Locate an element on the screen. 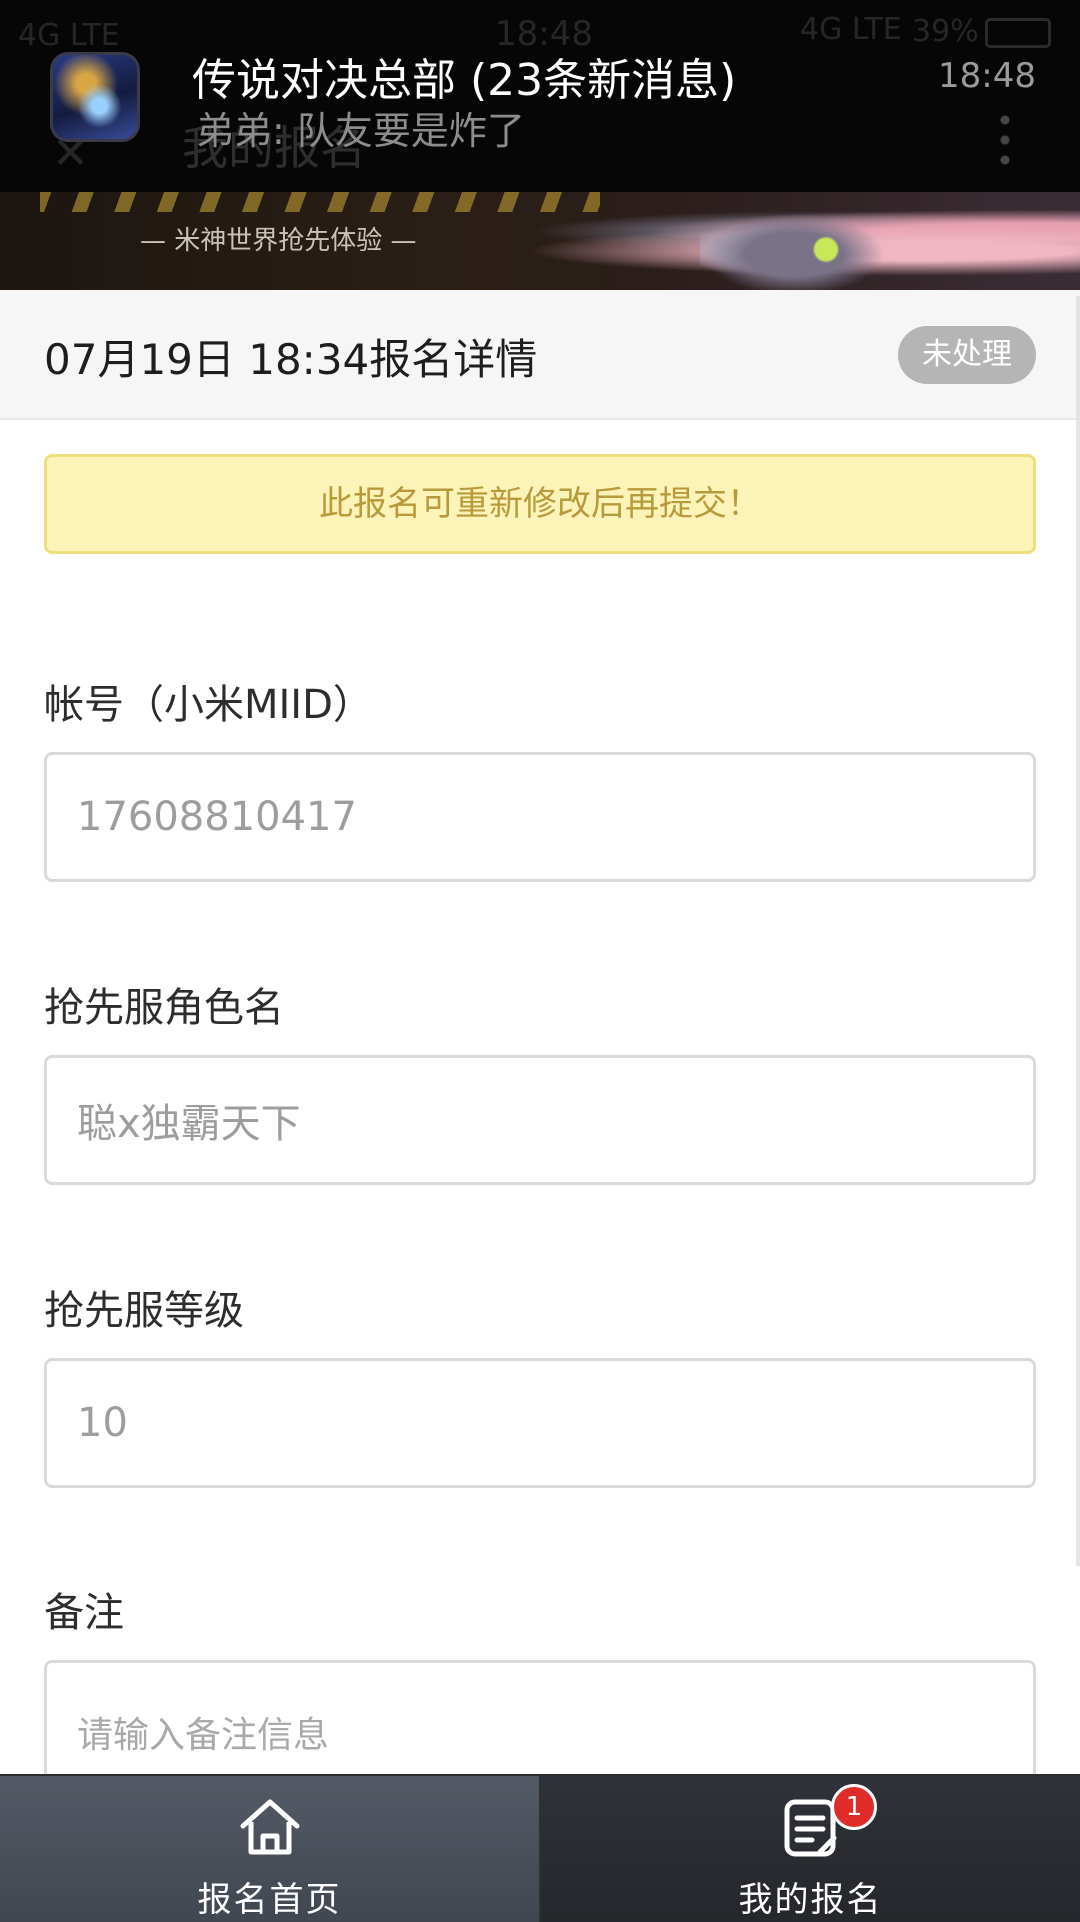  nav-my-registrations-label: 我的报名 is located at coordinates (810, 1900).